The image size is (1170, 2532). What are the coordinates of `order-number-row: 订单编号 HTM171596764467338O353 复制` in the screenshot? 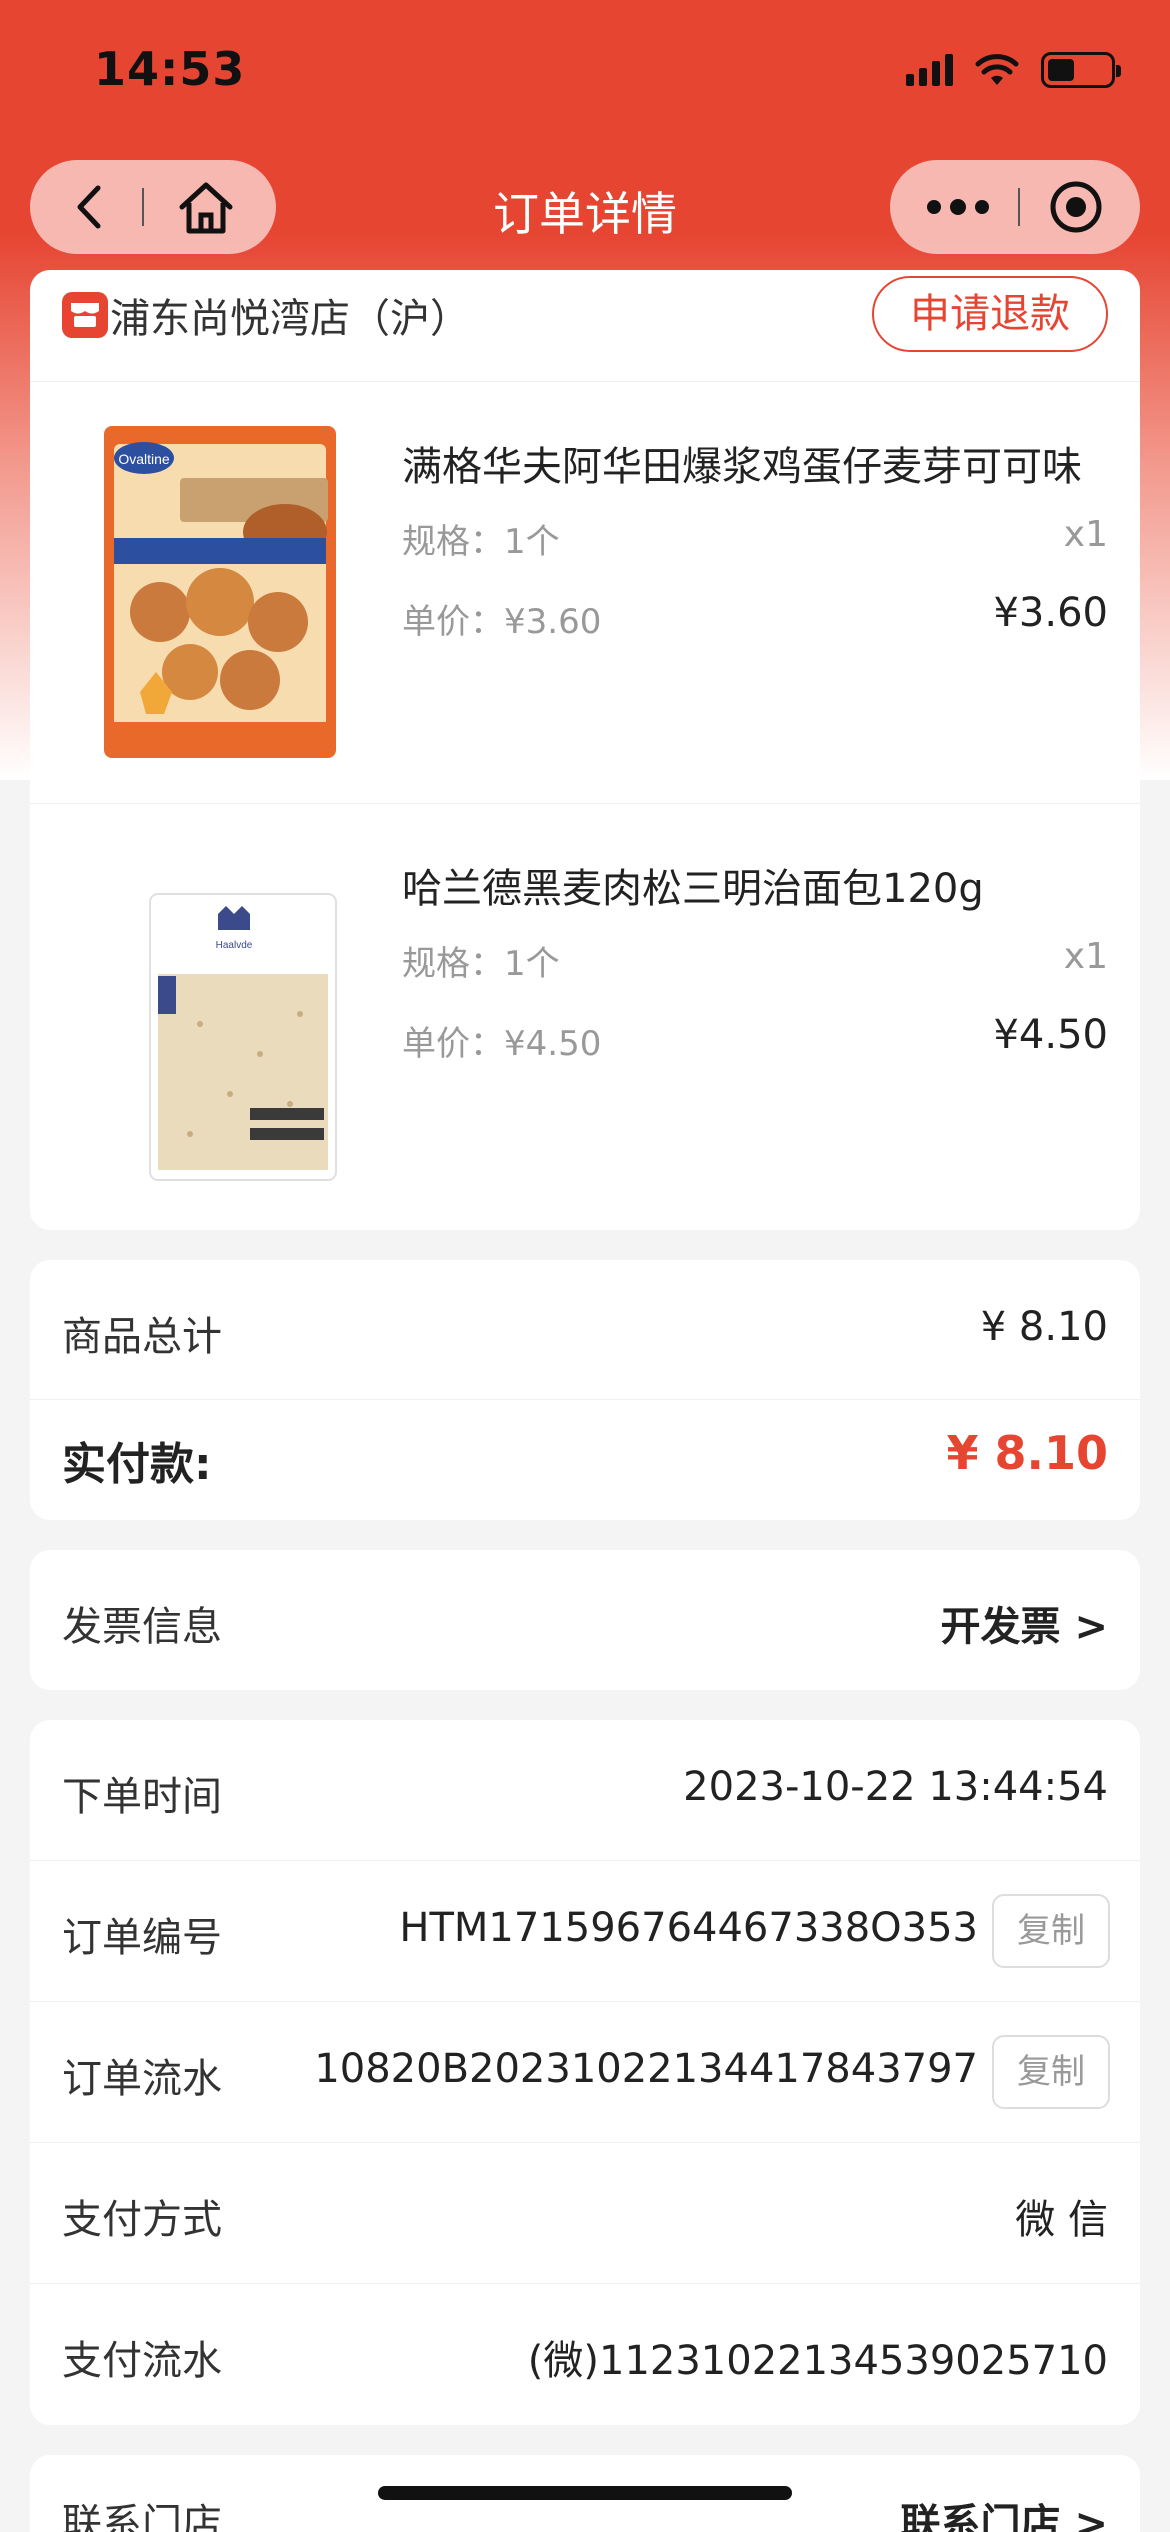 It's located at (585, 1931).